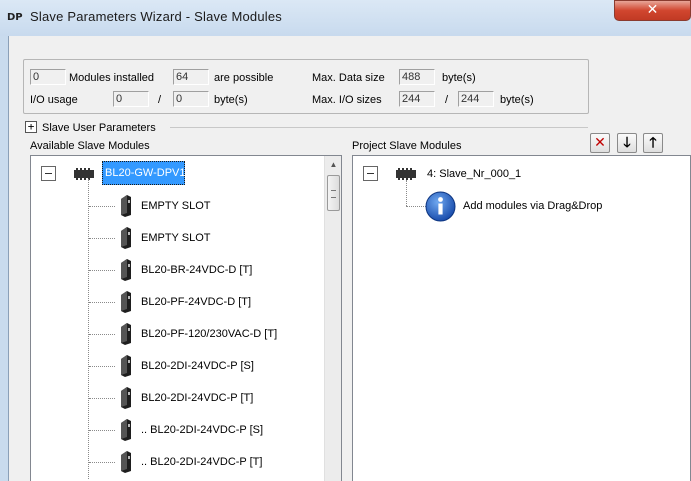  What do you see at coordinates (533, 206) in the screenshot?
I see `drag-drop-hint: Add modules via Drag&Drop` at bounding box center [533, 206].